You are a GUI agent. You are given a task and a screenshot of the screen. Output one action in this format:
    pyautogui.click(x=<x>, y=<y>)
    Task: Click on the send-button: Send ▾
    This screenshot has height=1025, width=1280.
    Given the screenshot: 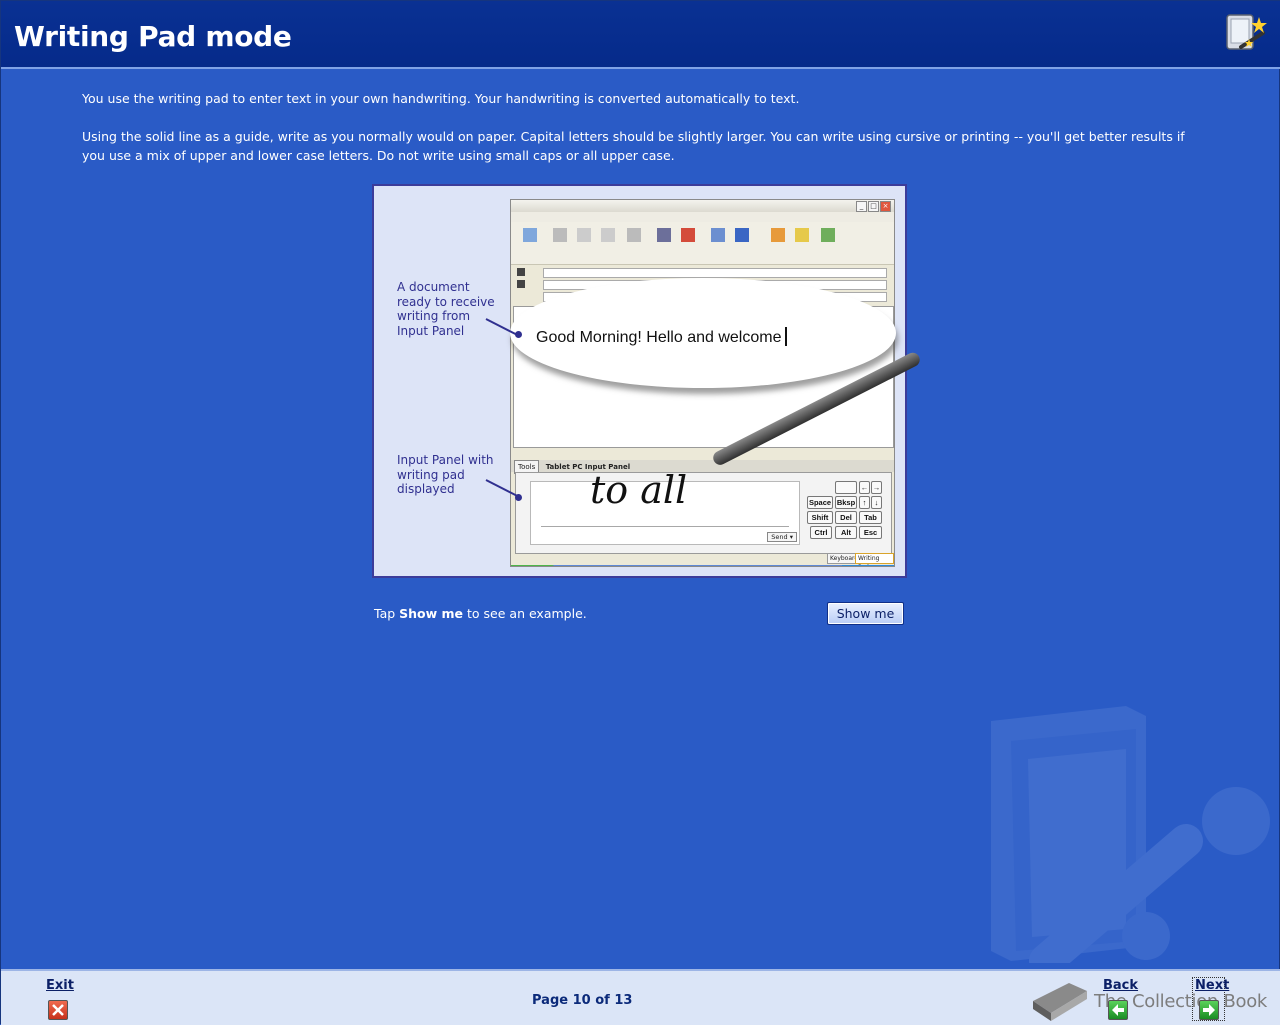 What is the action you would take?
    pyautogui.click(x=782, y=537)
    